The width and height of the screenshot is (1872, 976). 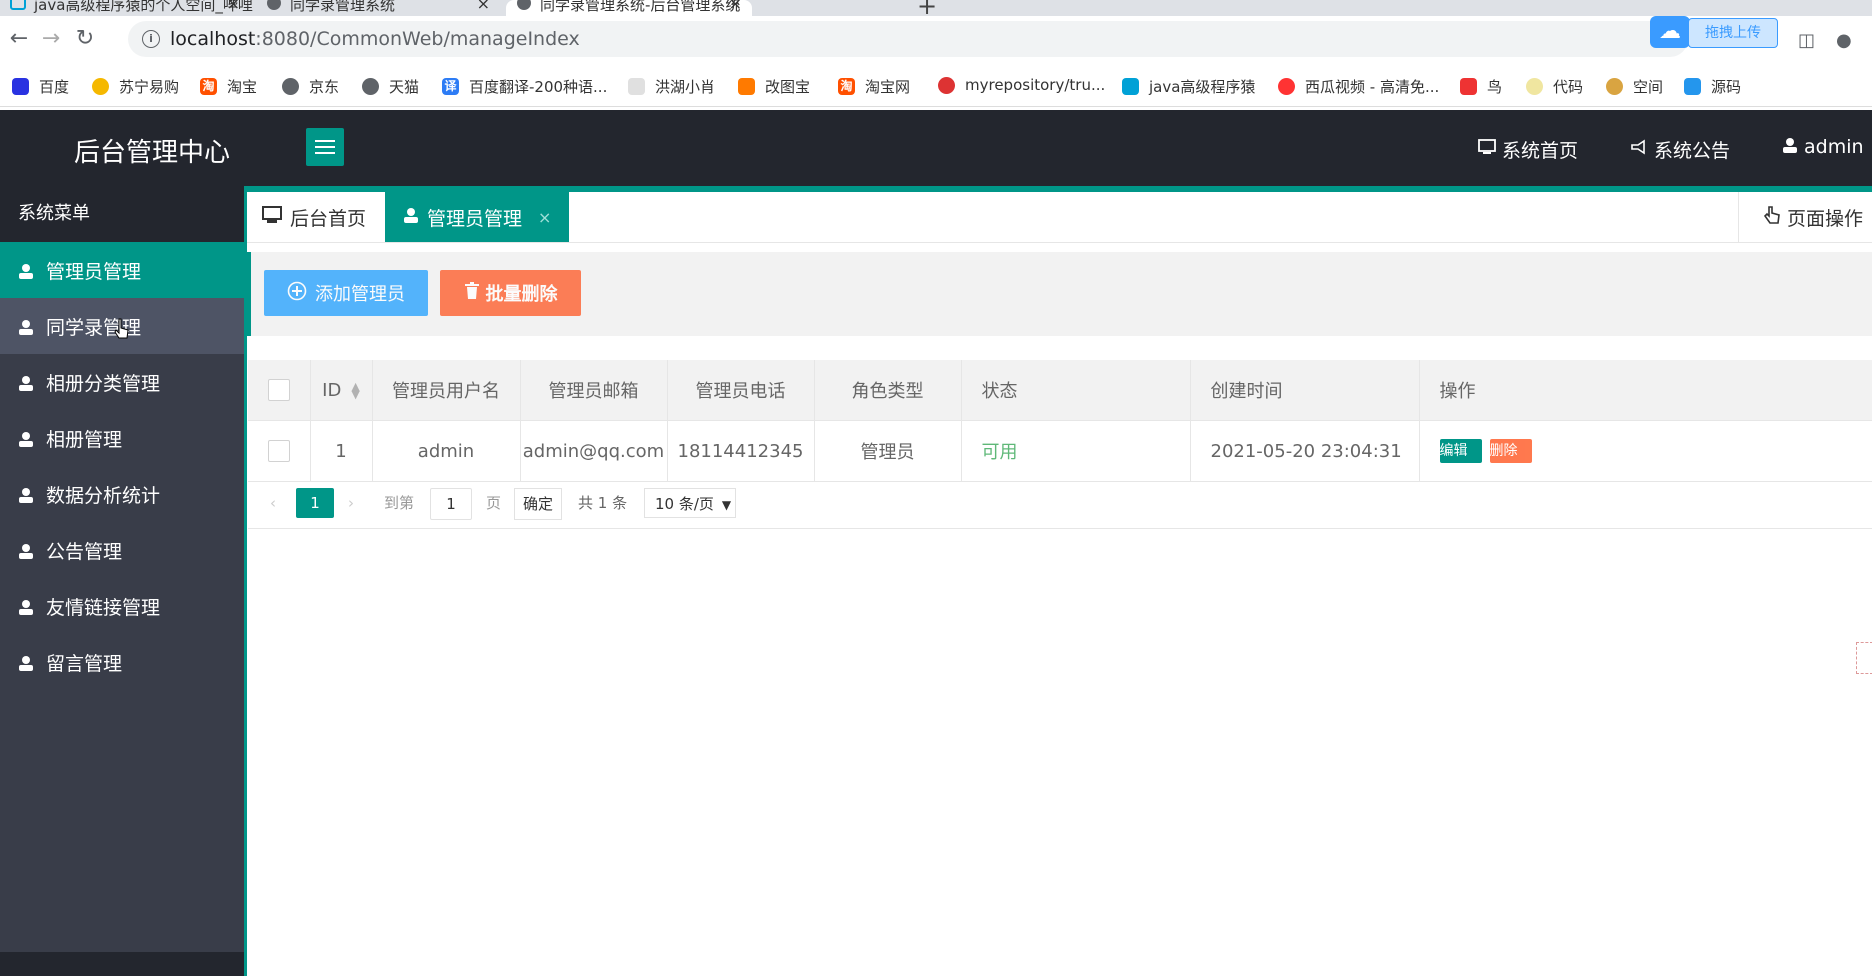 I want to click on chrome-icon, so click(x=946, y=85).